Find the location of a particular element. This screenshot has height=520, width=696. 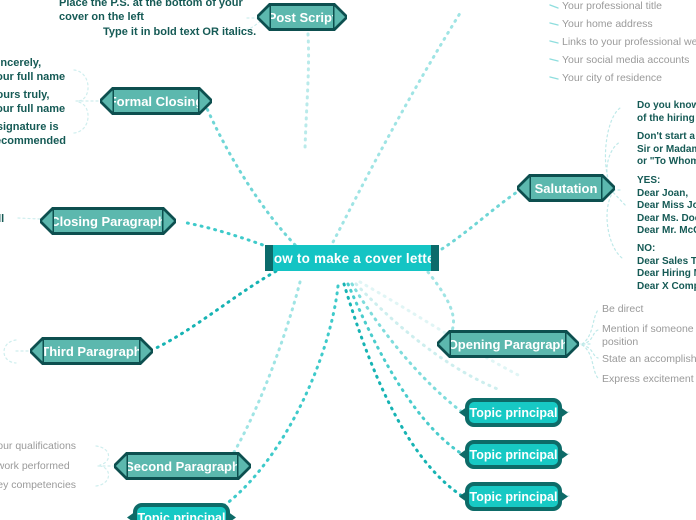

branch-node-salutation: Salutation is located at coordinates (566, 188).